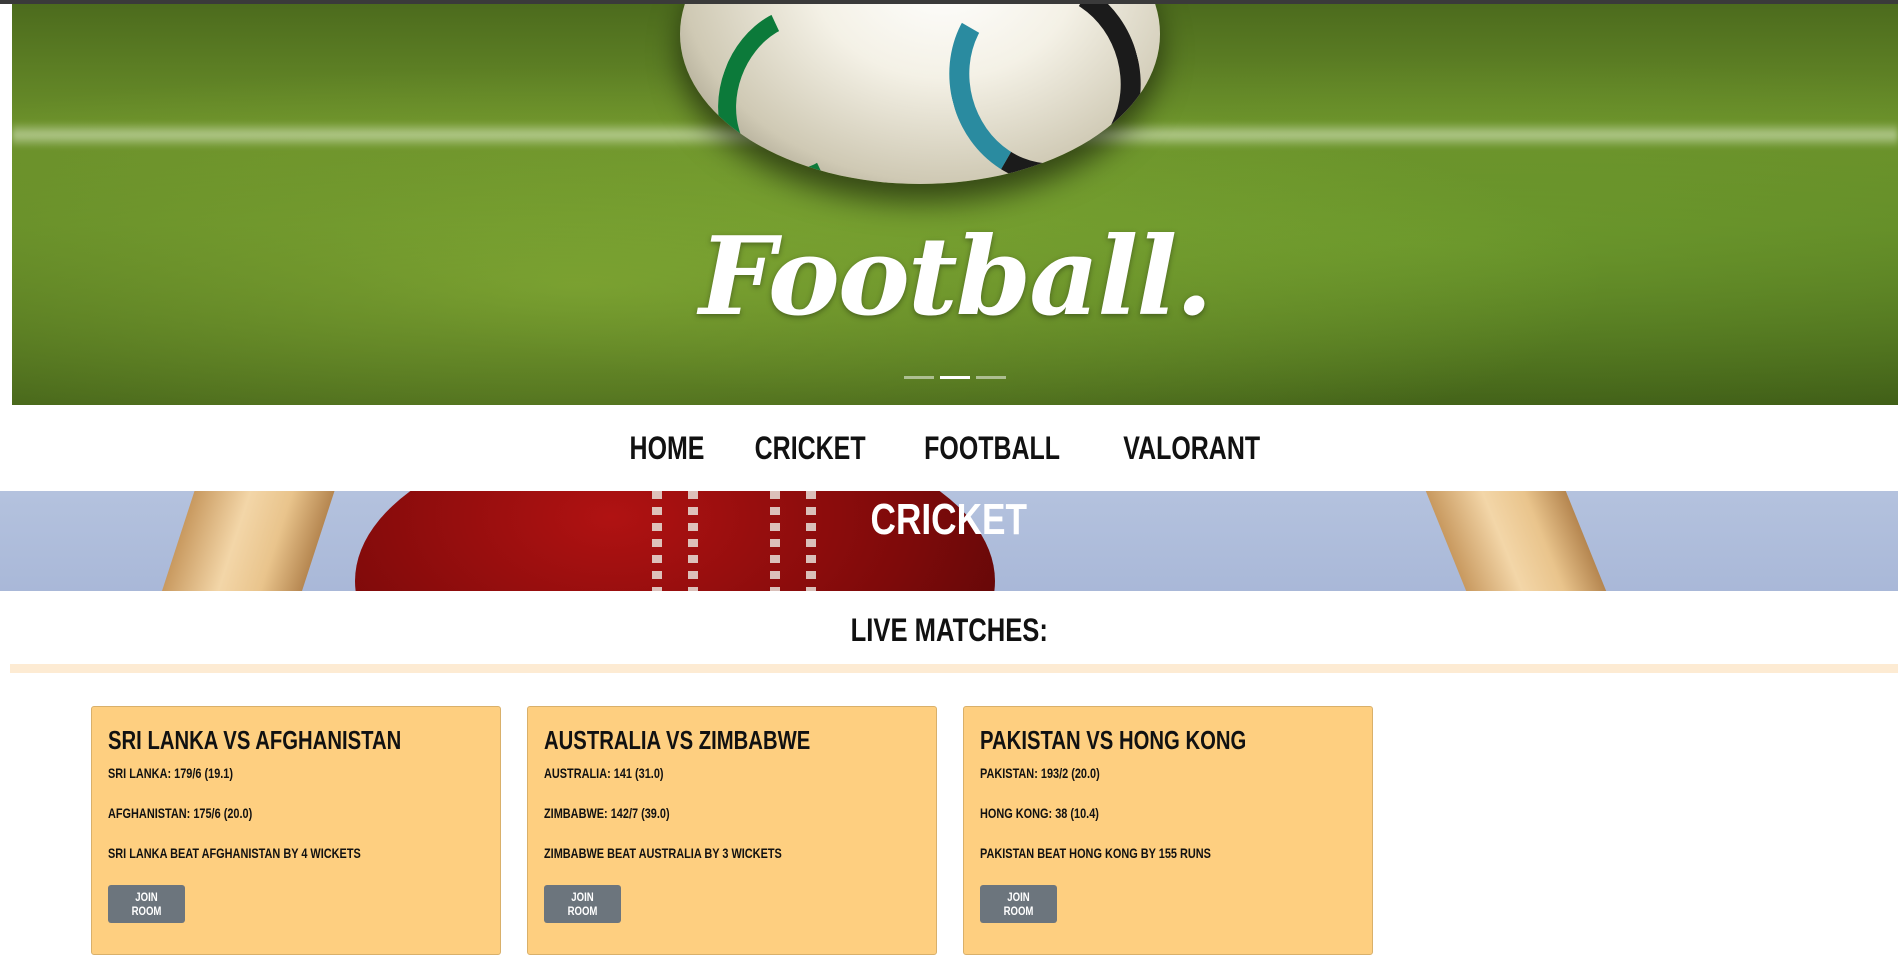 The image size is (1898, 957). What do you see at coordinates (1191, 448) in the screenshot?
I see `nav-item-valorant: VALORANT` at bounding box center [1191, 448].